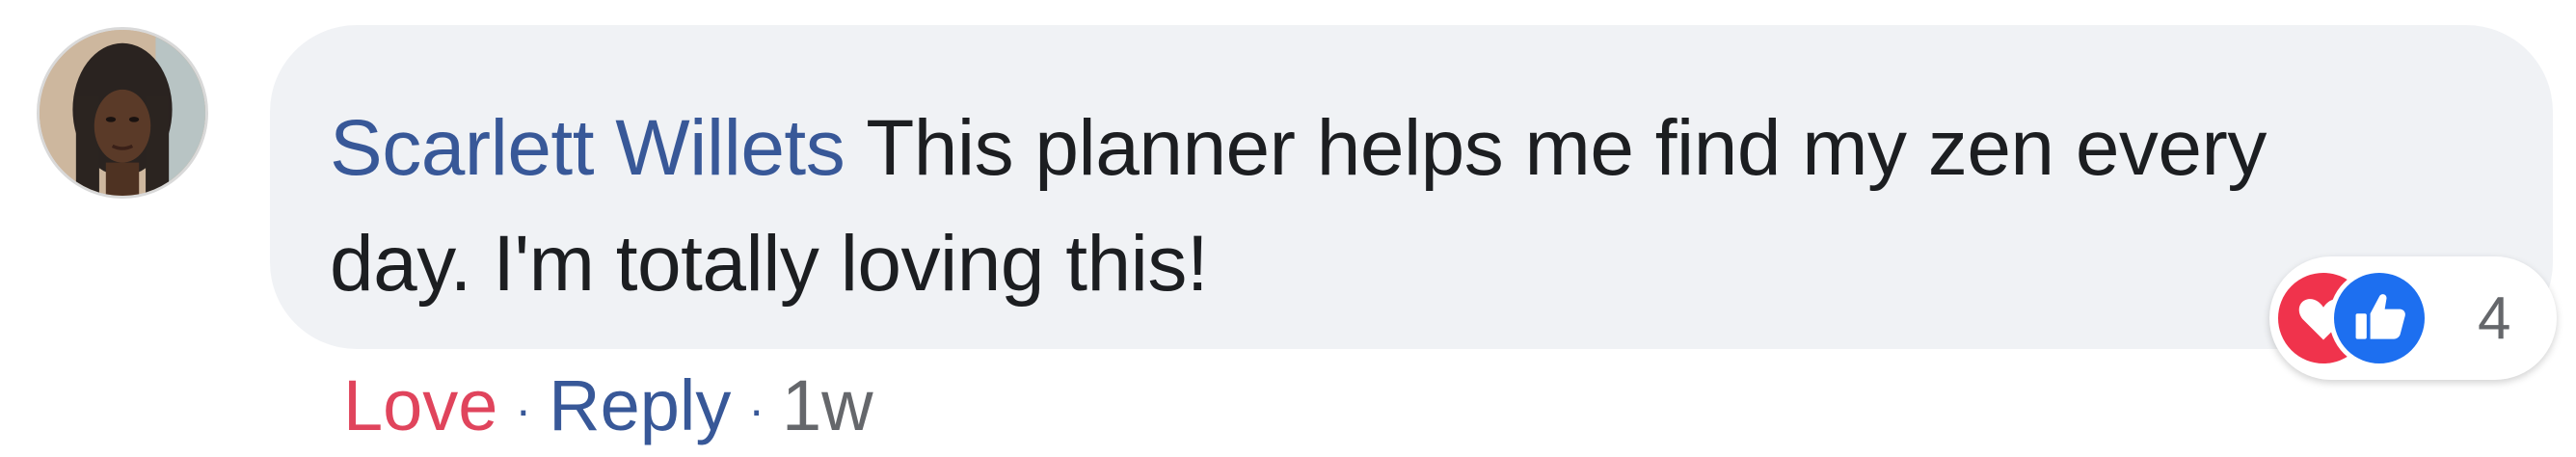 This screenshot has height=457, width=2576. I want to click on reactions-summary: 4, so click(2413, 318).